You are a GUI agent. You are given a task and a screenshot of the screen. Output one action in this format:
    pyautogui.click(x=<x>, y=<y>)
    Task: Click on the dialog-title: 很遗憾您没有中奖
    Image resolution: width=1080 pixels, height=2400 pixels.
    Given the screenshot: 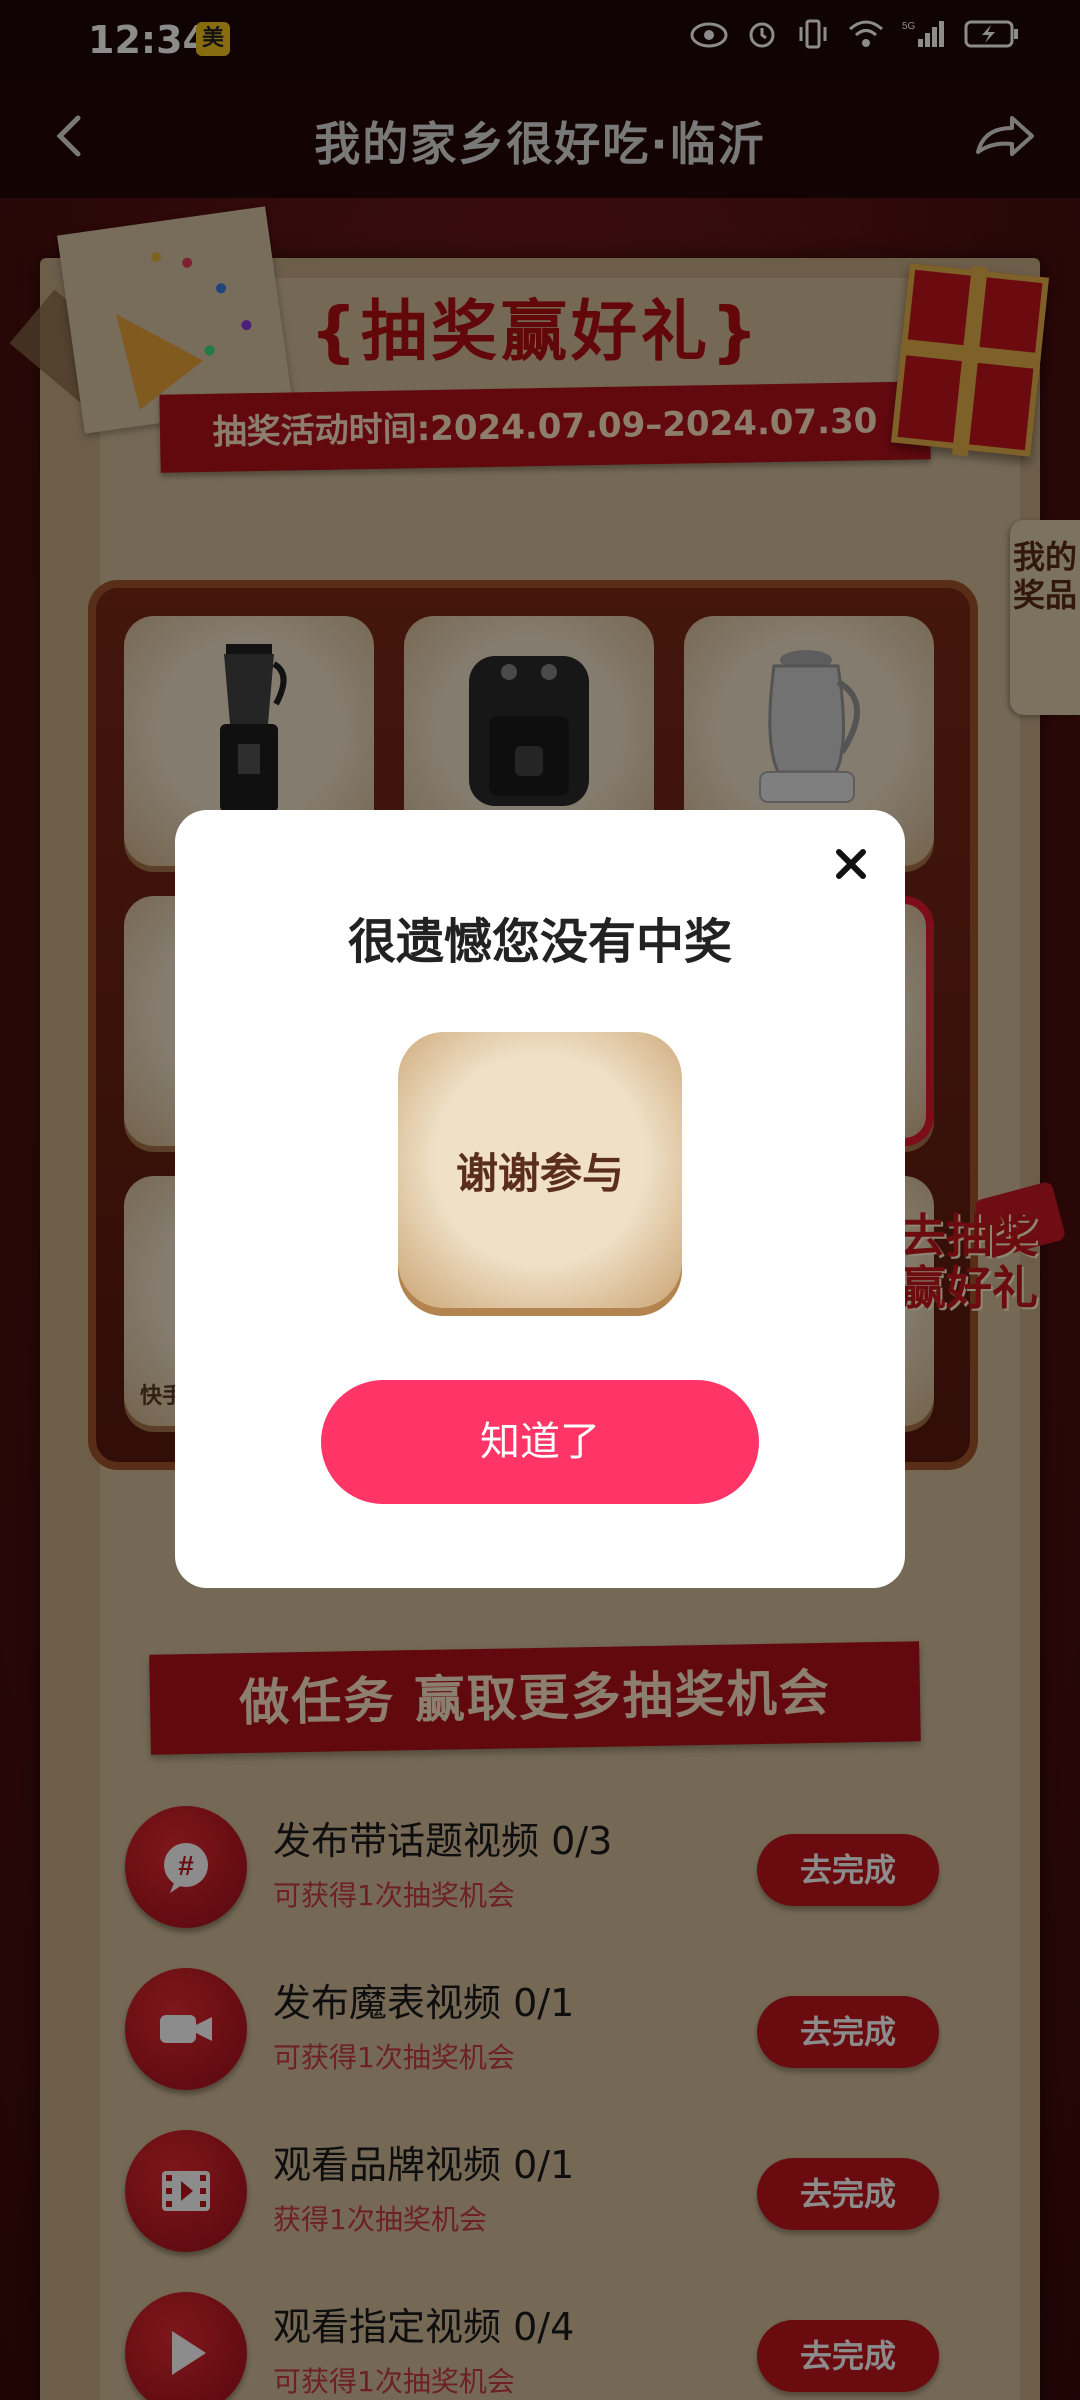 What is the action you would take?
    pyautogui.click(x=539, y=942)
    